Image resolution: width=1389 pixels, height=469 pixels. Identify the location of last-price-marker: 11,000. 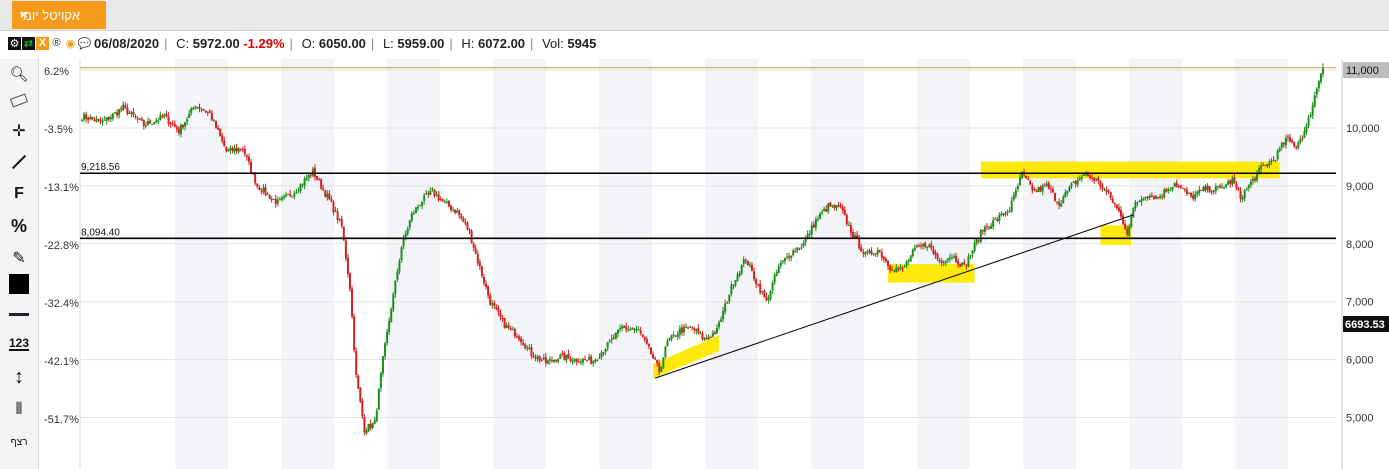
(1366, 70).